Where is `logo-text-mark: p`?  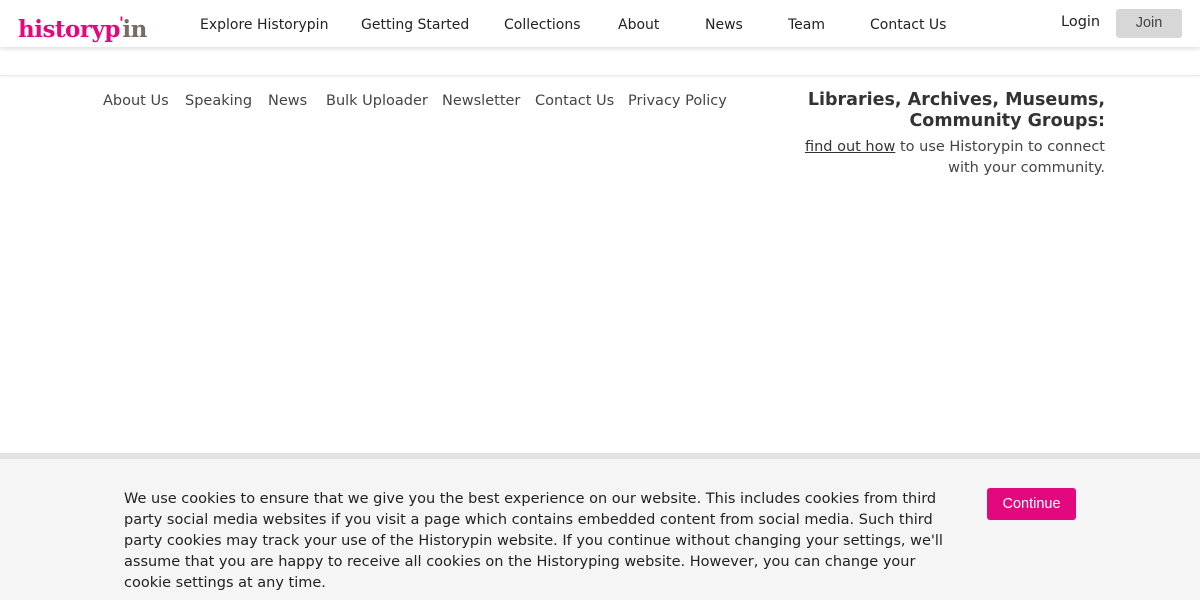 logo-text-mark: p is located at coordinates (112, 29).